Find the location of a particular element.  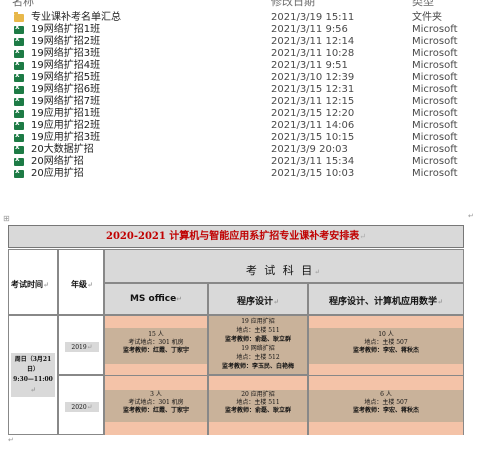

file-date: 2021/3/15 12:20 is located at coordinates (313, 113).